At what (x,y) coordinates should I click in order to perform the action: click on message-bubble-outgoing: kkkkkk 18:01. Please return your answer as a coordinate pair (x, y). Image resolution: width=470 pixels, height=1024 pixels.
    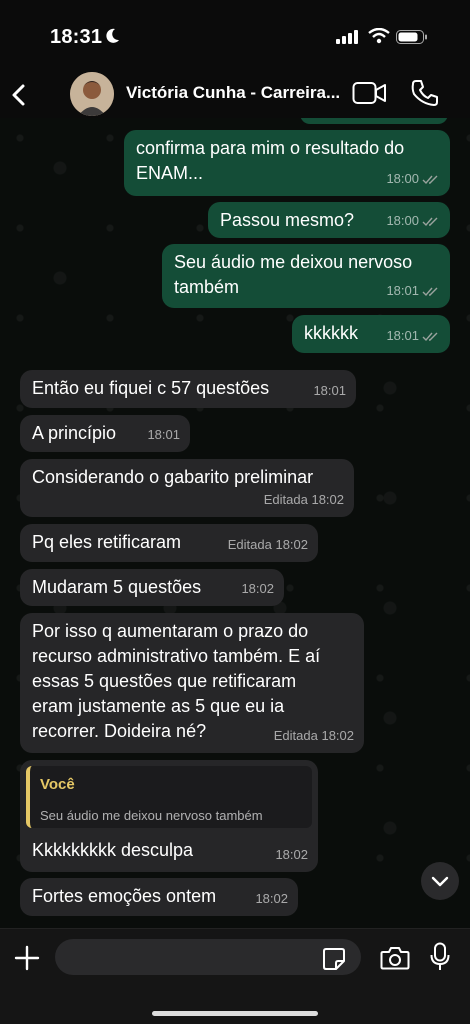
    Looking at the image, I should click on (371, 334).